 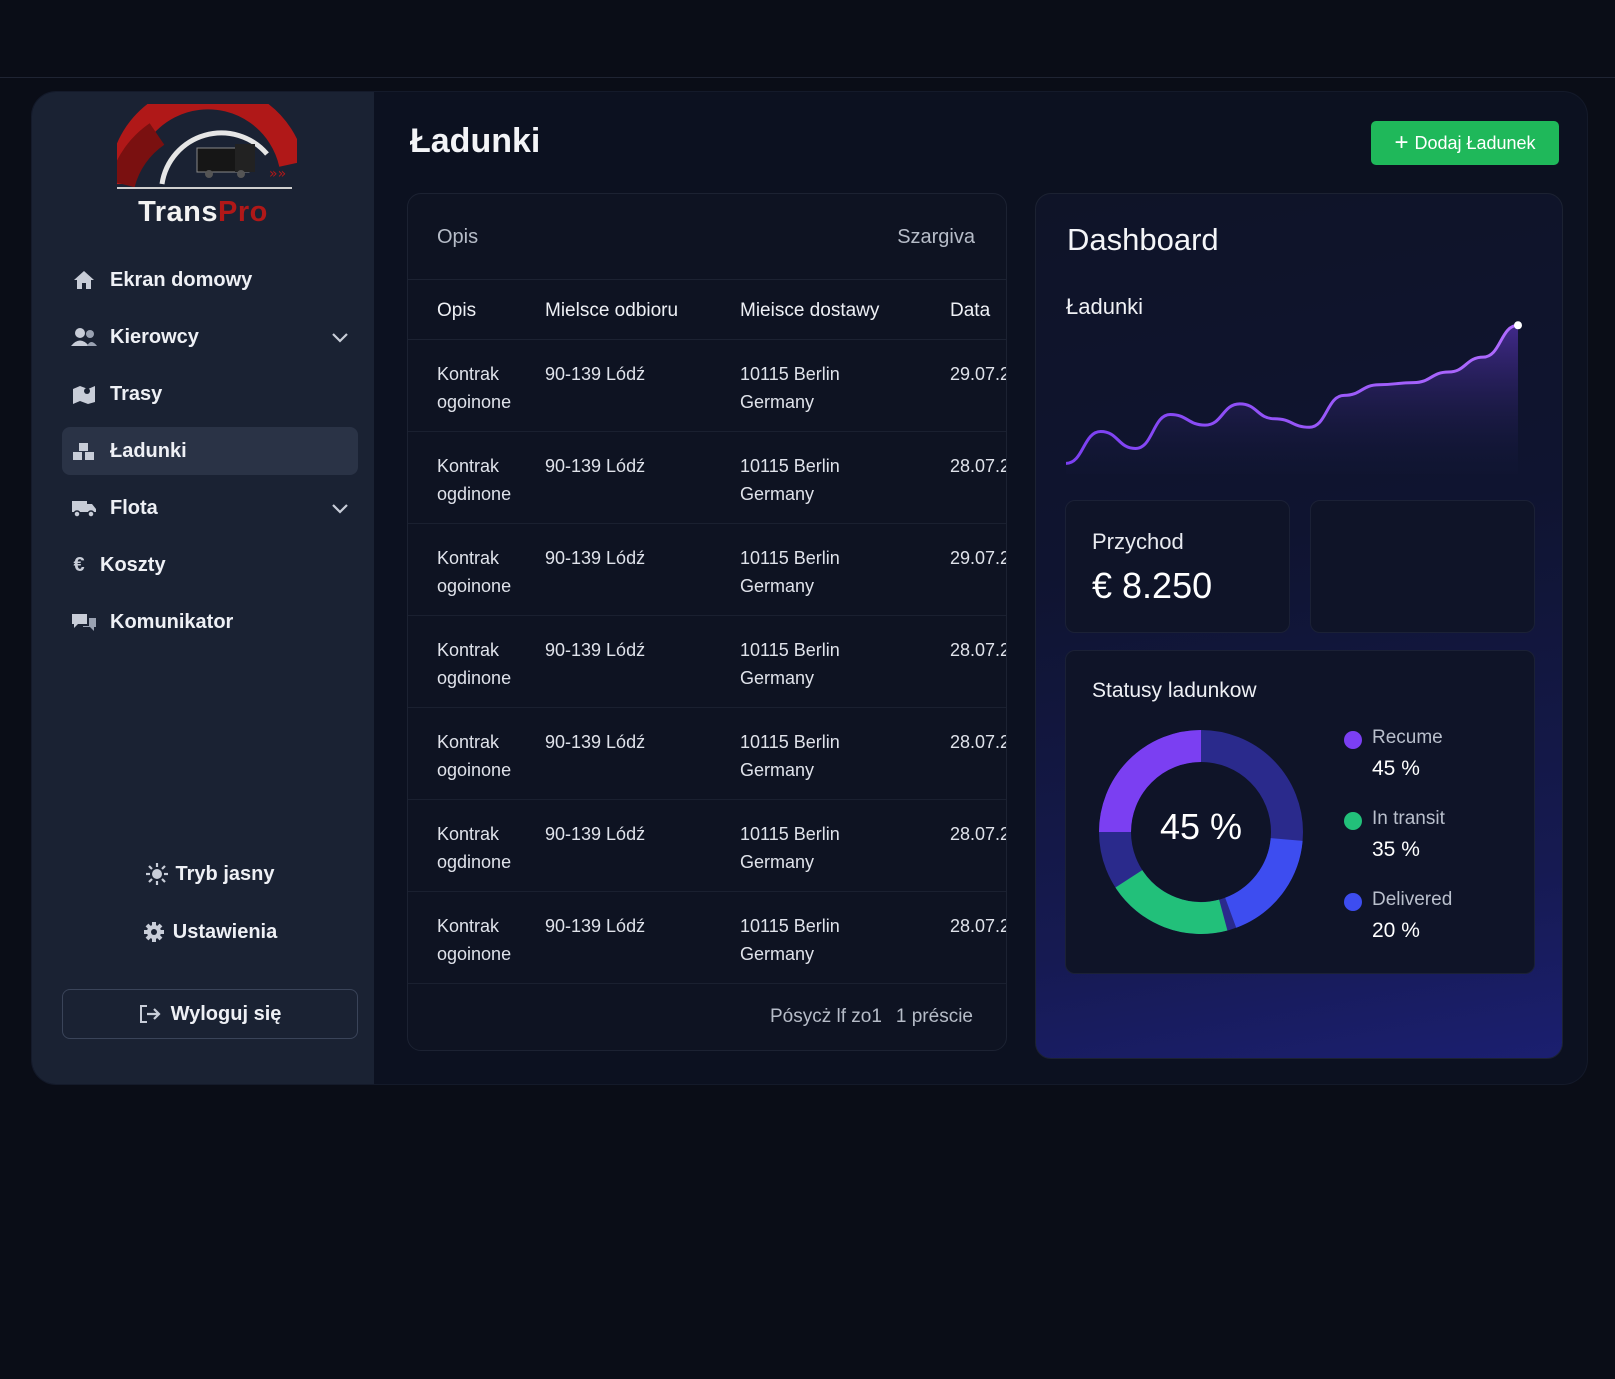 I want to click on chart-area-fill, so click(x=1292, y=399).